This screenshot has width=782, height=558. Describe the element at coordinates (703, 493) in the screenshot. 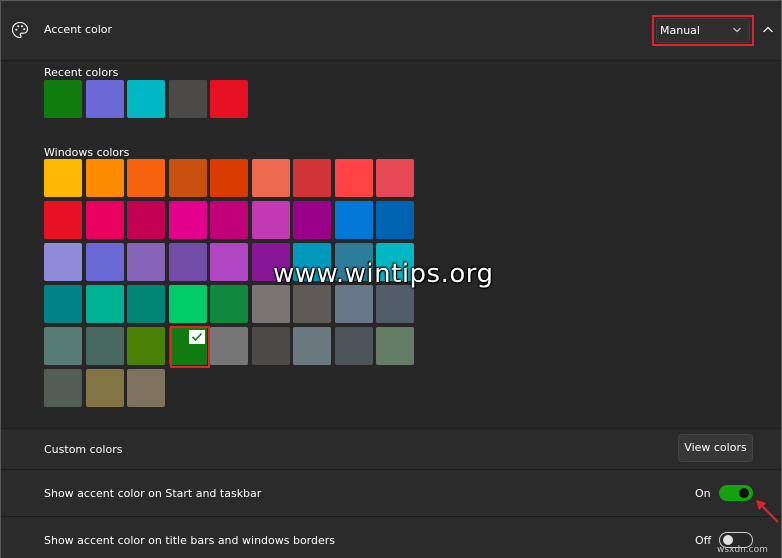

I see `taskbar-toggle-state: On` at that location.